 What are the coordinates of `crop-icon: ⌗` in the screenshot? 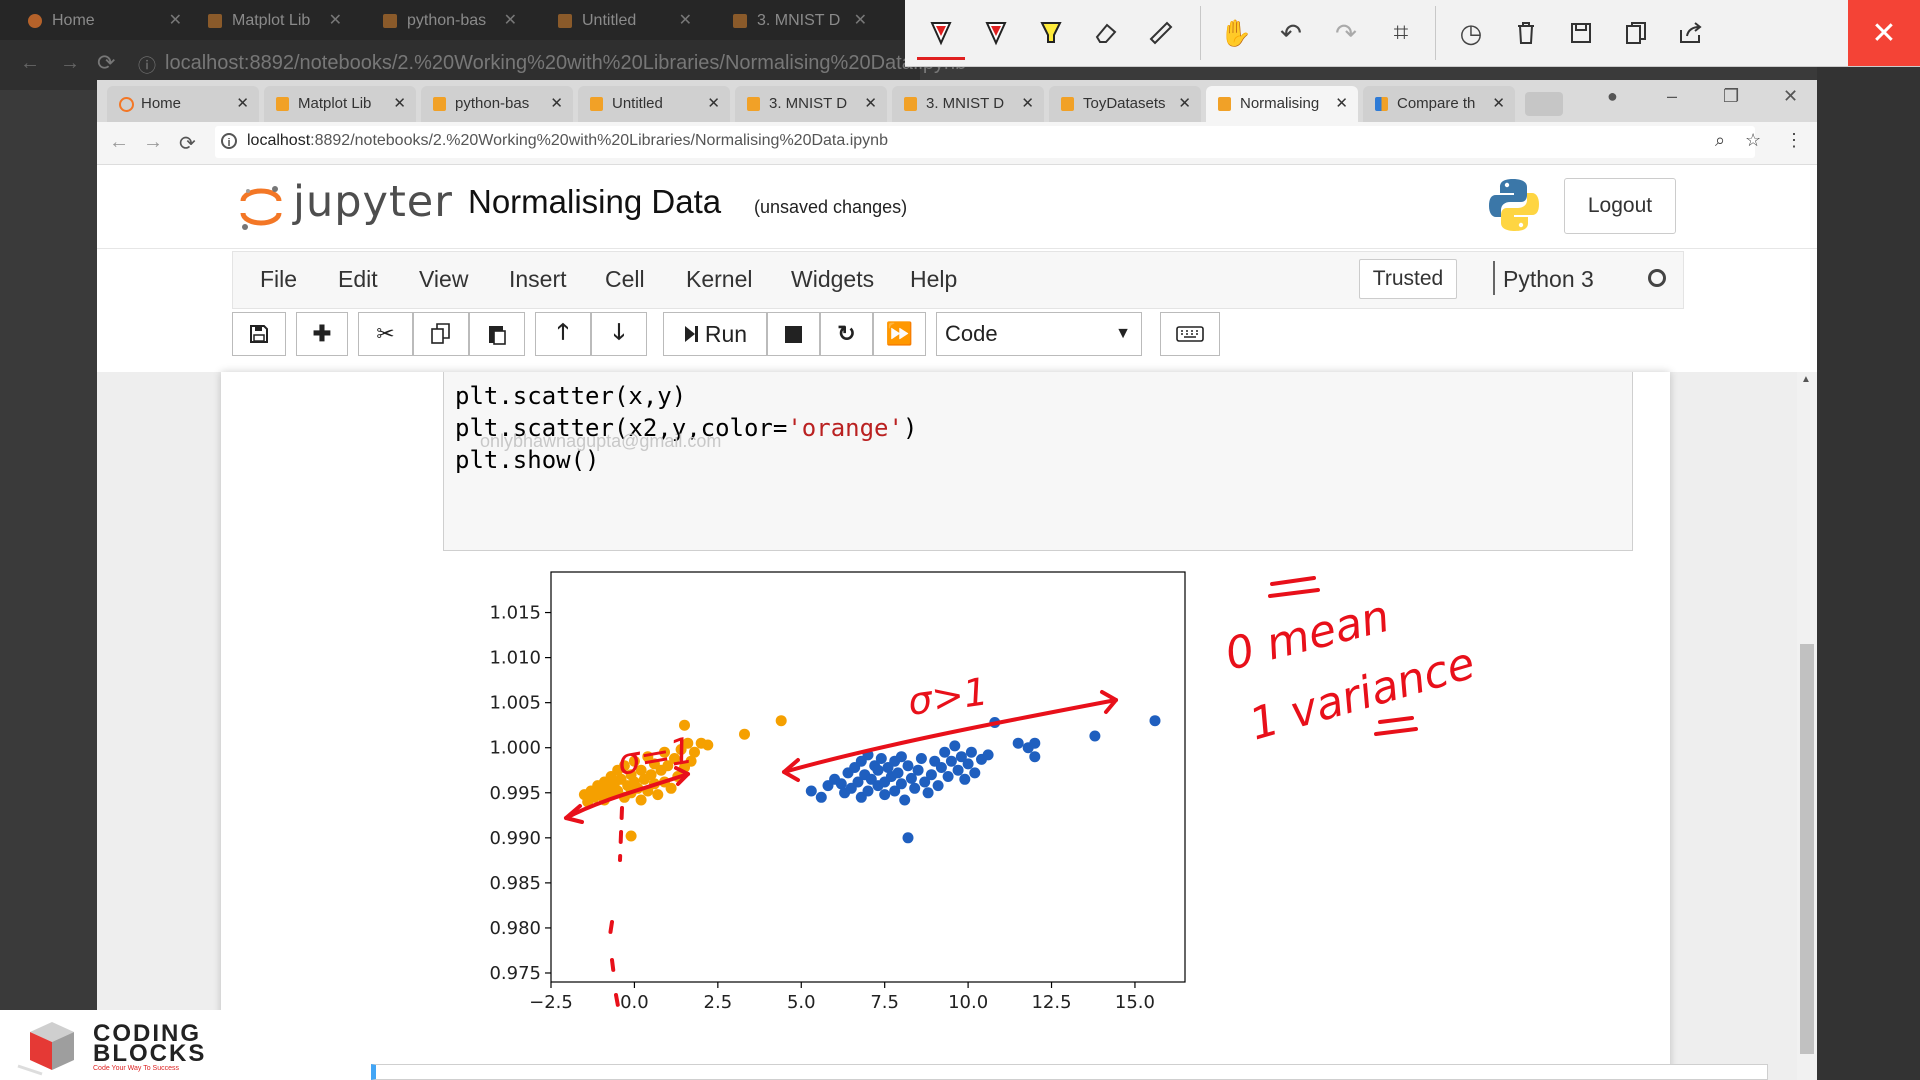 It's located at (1401, 33).